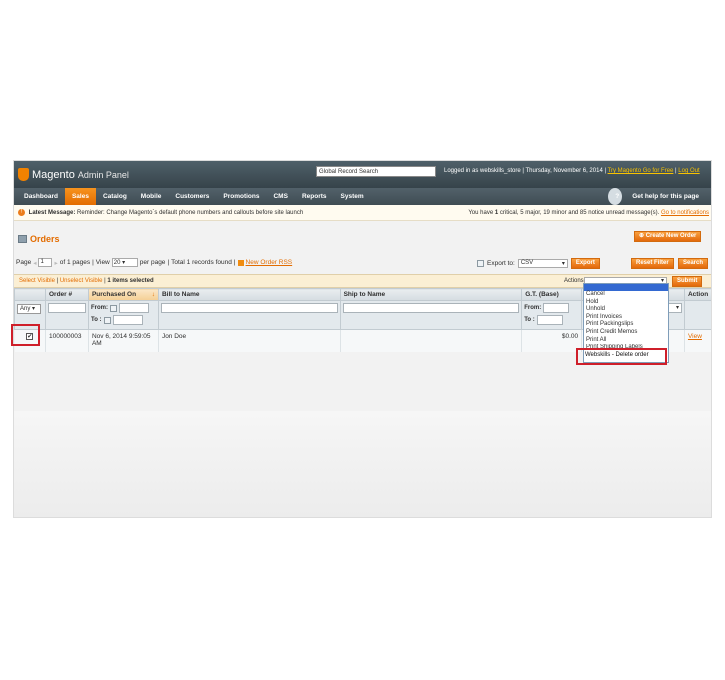 This screenshot has height=680, width=725. I want to click on option-print-invoices: Print Invoices, so click(626, 318).